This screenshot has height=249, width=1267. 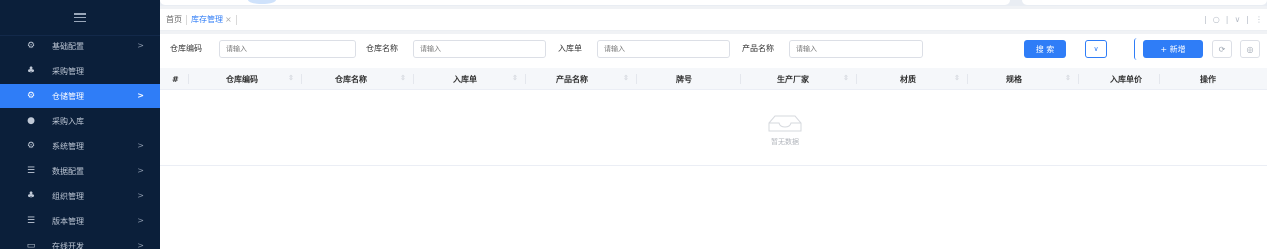 I want to click on sidebar-item-label: 版本管理, so click(x=68, y=221).